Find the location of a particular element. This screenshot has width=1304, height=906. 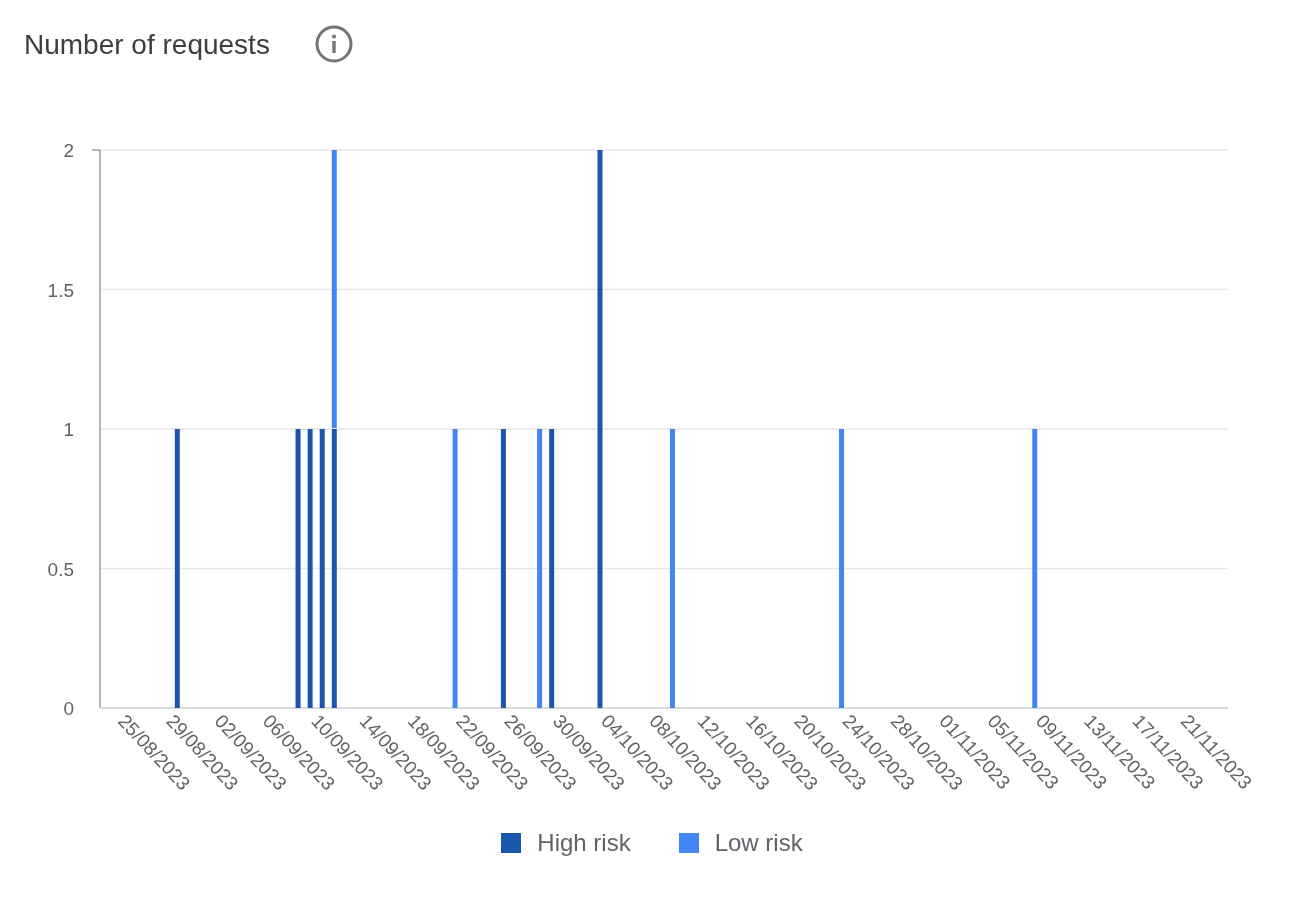

chart-title: Number of requests is located at coordinates (147, 45).